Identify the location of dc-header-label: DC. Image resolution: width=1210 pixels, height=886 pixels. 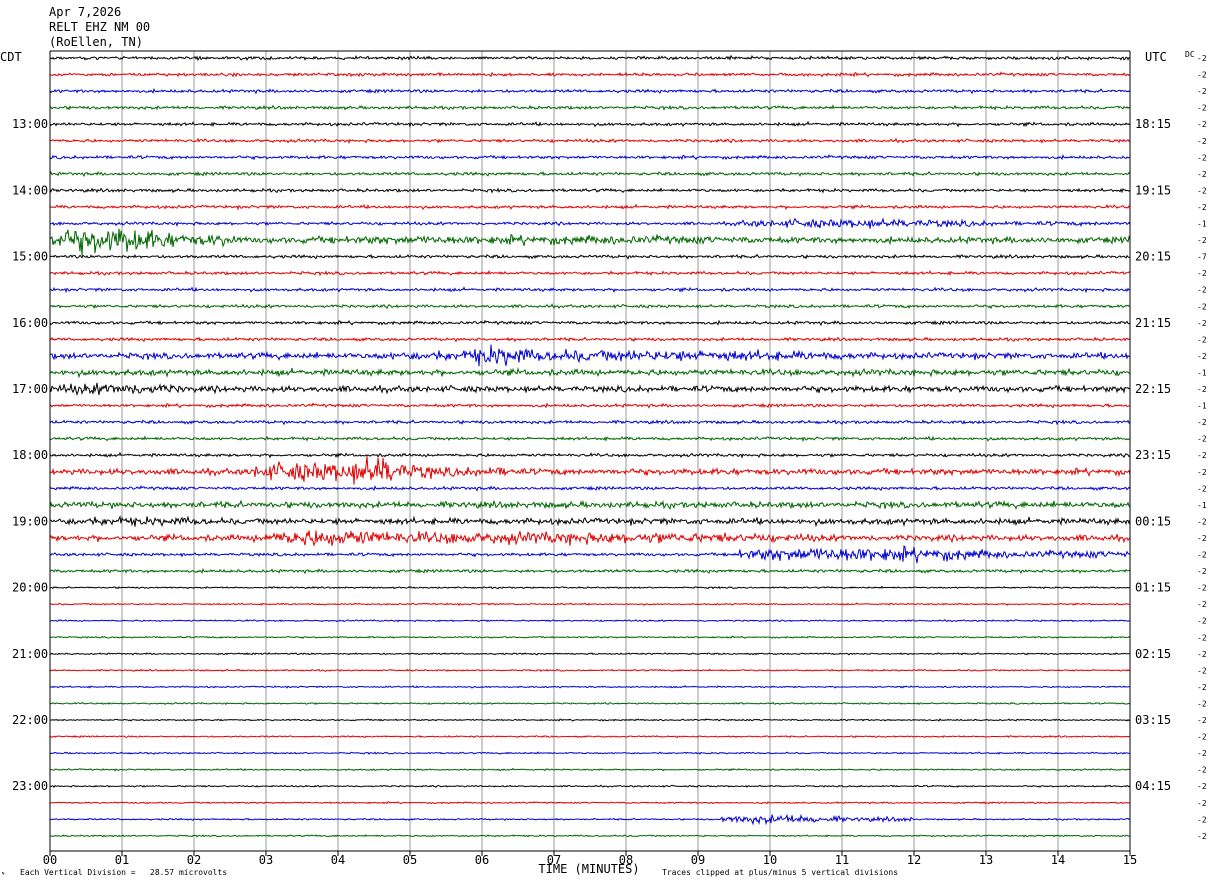
(1190, 54).